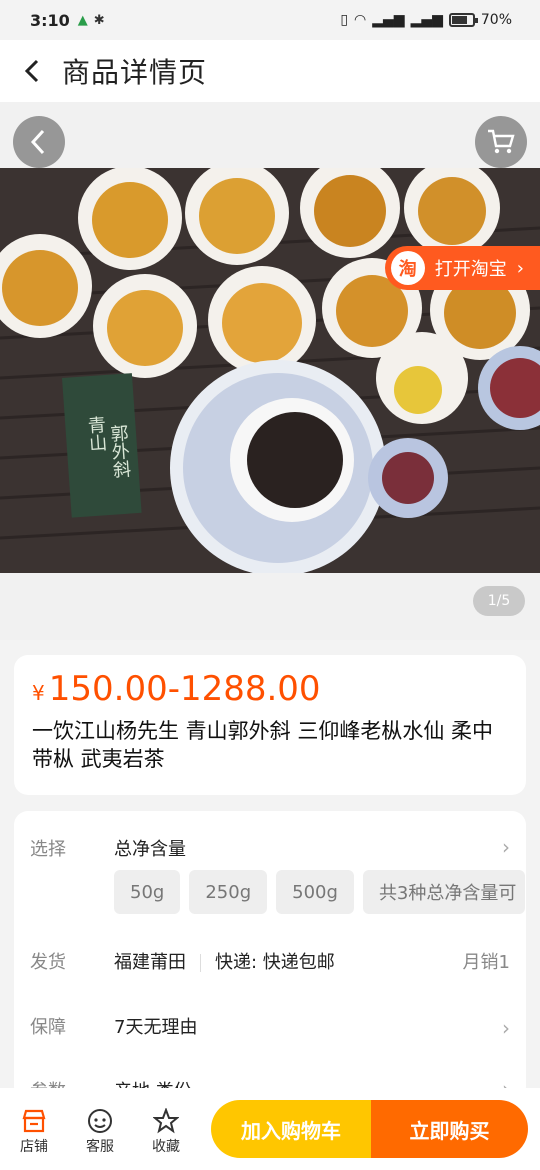 This screenshot has width=540, height=1170. What do you see at coordinates (100, 1121) in the screenshot?
I see `chat-bubble-icon` at bounding box center [100, 1121].